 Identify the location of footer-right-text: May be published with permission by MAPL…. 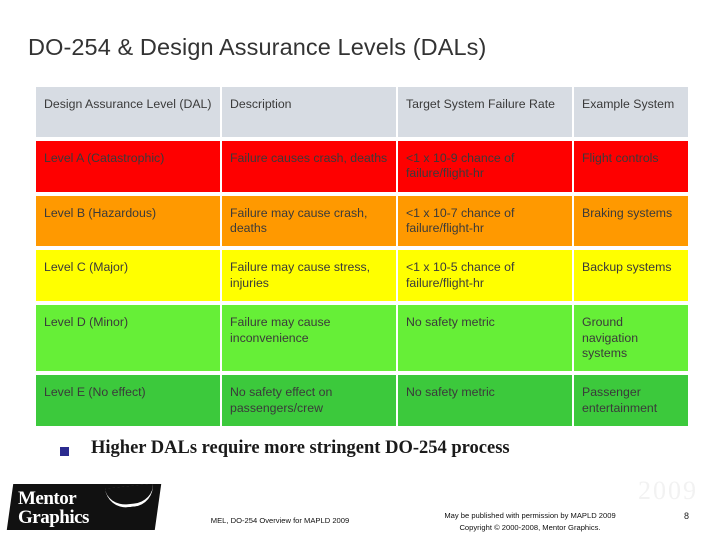
(530, 522).